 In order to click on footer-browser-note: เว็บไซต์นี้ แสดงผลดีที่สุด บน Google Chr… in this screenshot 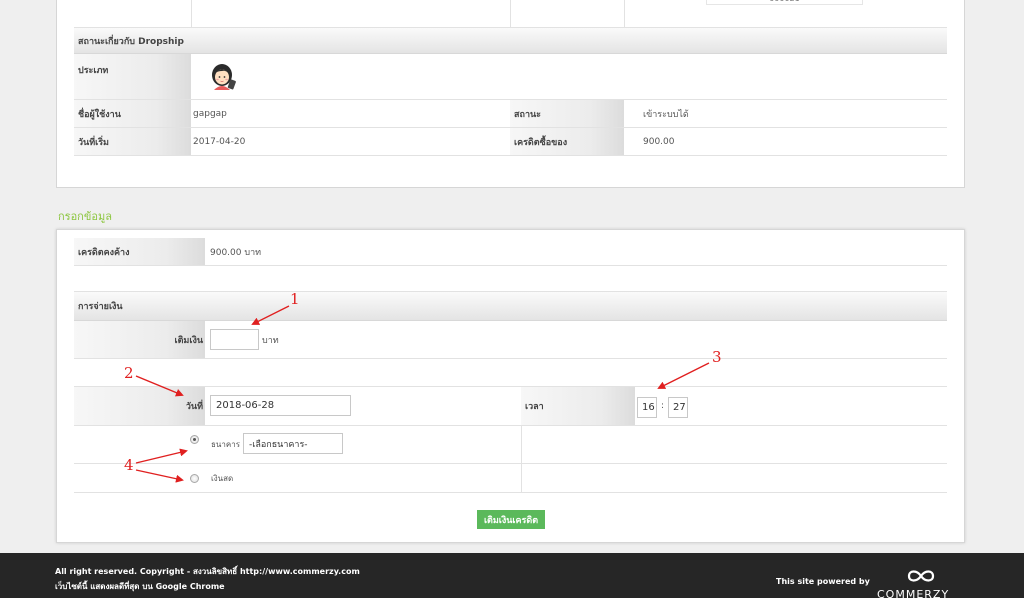, I will do `click(140, 586)`.